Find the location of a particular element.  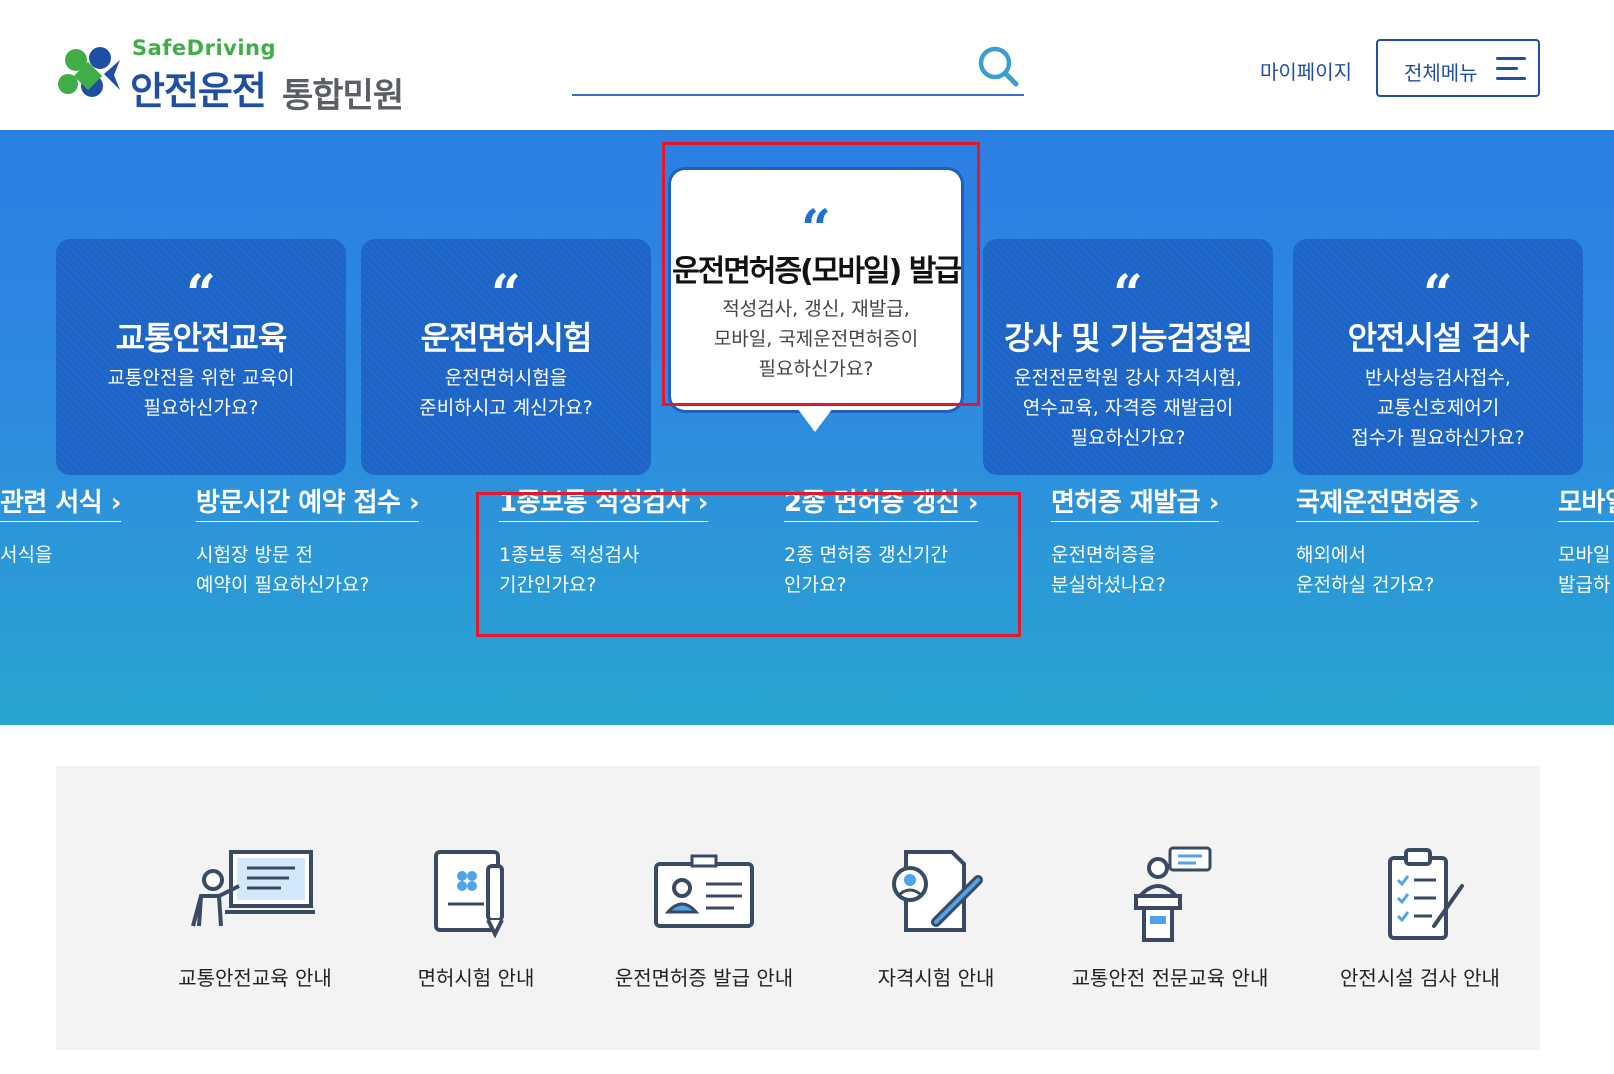

card-safety-facility-inspection: “ 안전시설 검사 반사성능검사접수, 교통신호제어기 접수가 필요하신가요? is located at coordinates (1438, 357).